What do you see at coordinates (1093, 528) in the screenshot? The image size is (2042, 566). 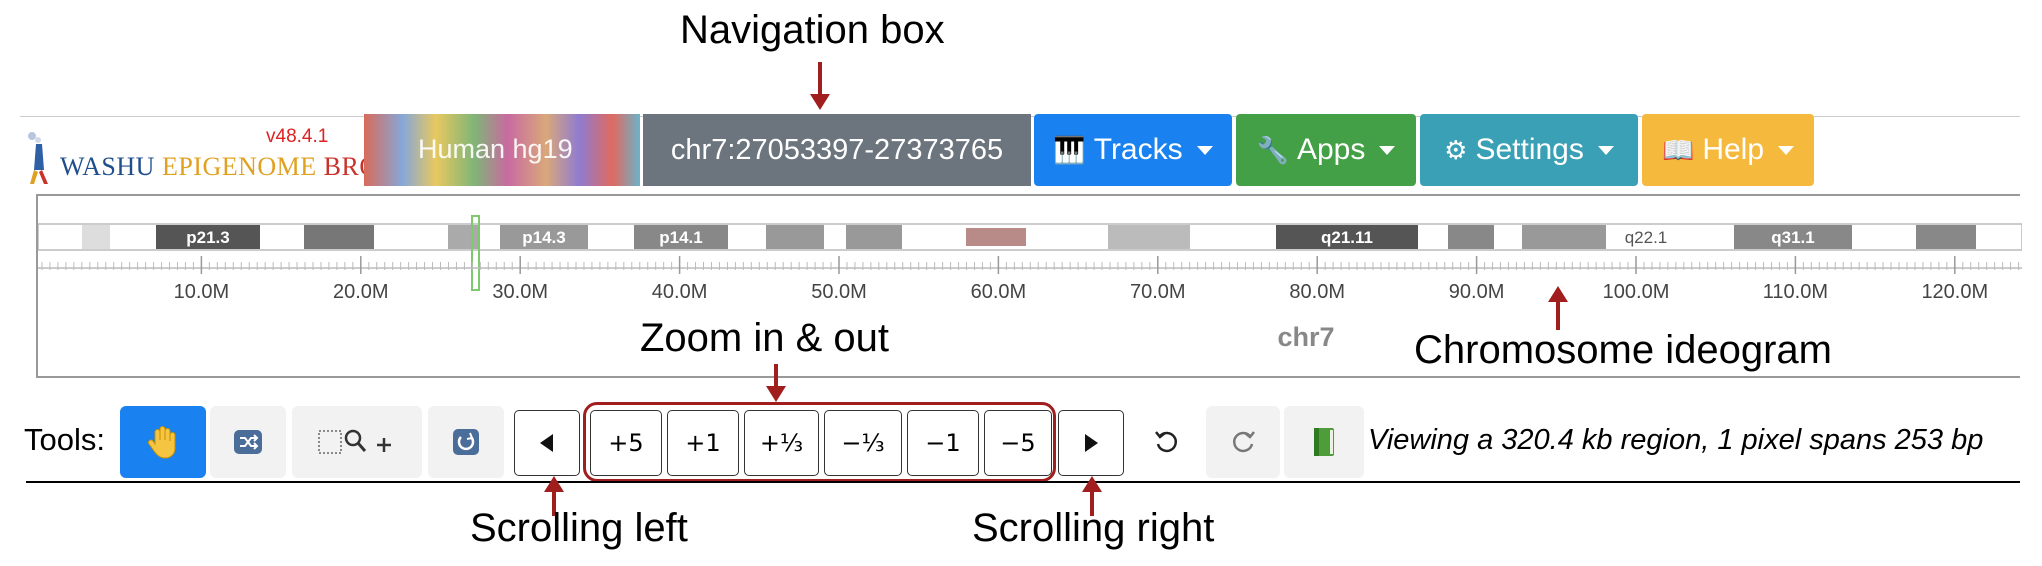 I see `annotation-scroll-right: Scrolling right` at bounding box center [1093, 528].